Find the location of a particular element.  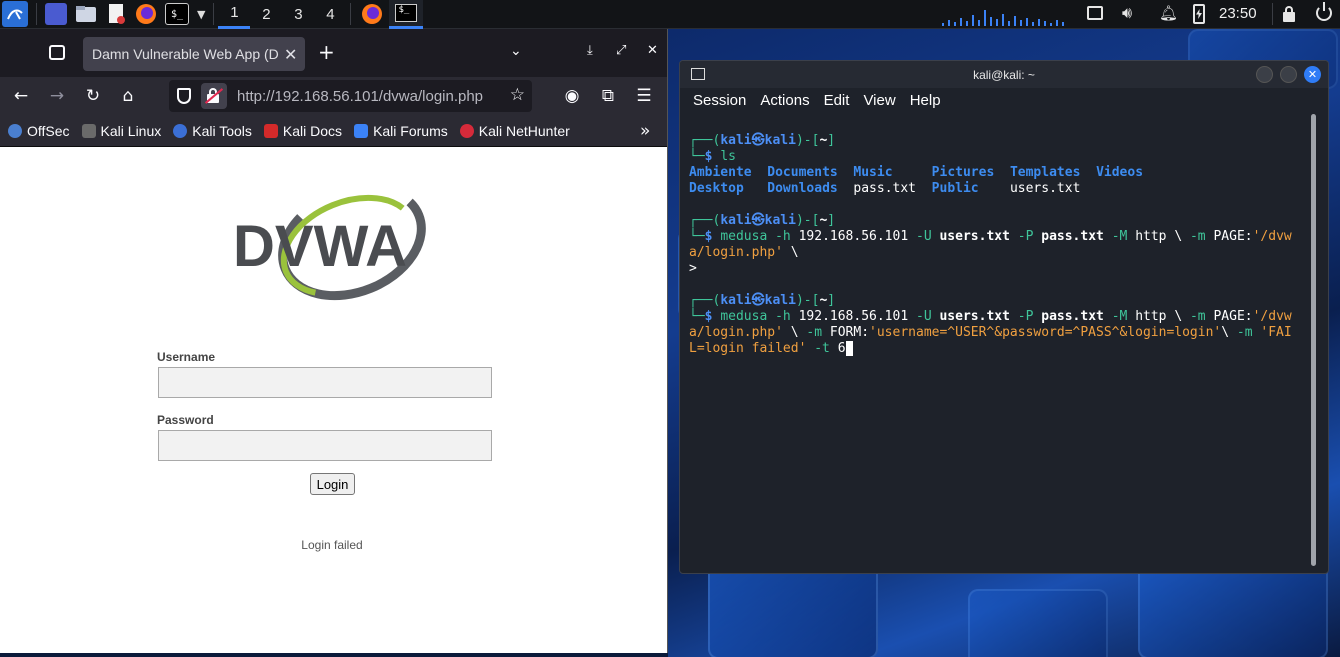

close-tab-icon: ✕ is located at coordinates (290, 54).